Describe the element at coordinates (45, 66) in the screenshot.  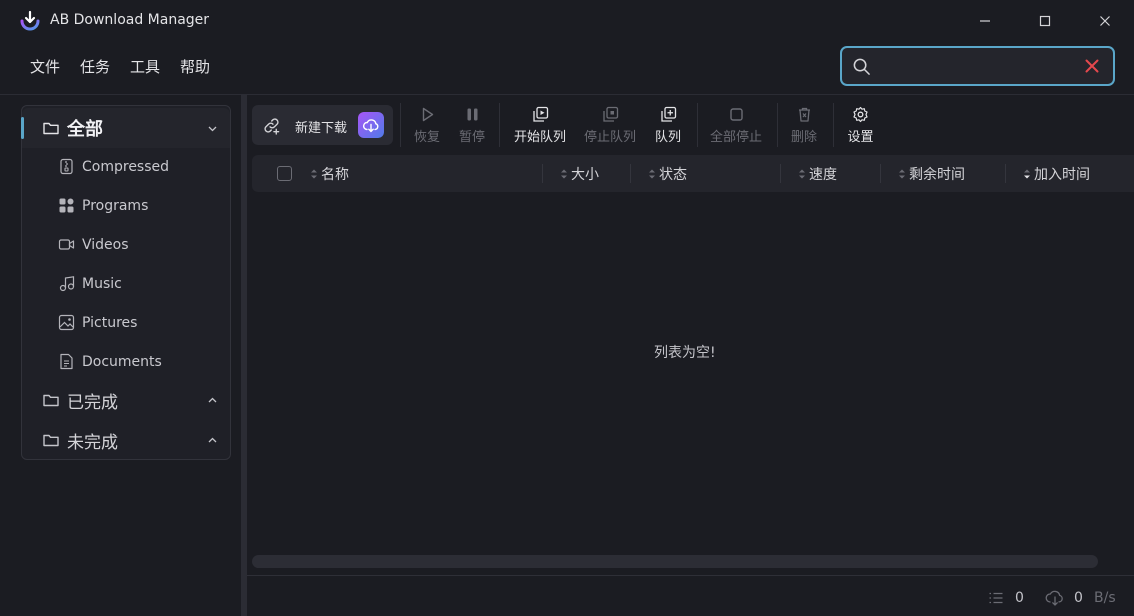
I see `menu-file: 文件` at that location.